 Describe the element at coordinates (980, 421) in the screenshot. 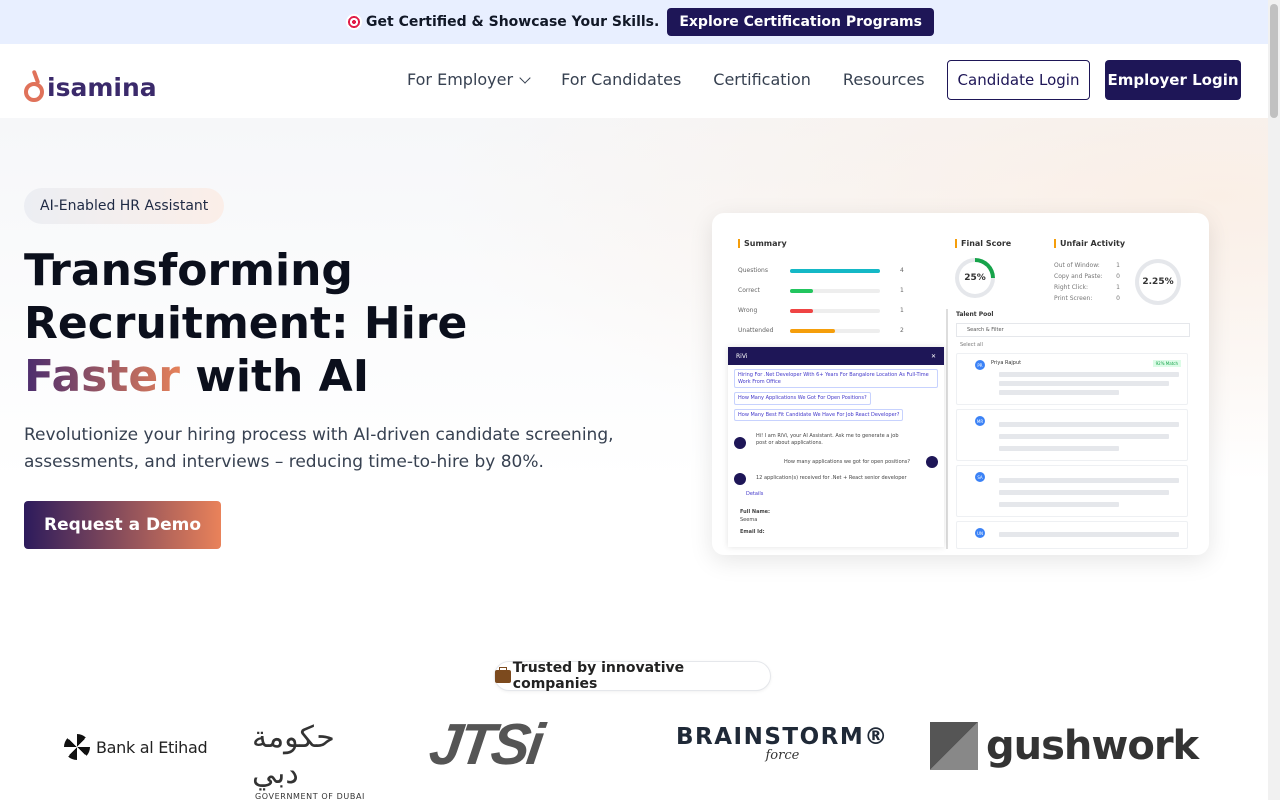

I see `avatar: MR` at that location.